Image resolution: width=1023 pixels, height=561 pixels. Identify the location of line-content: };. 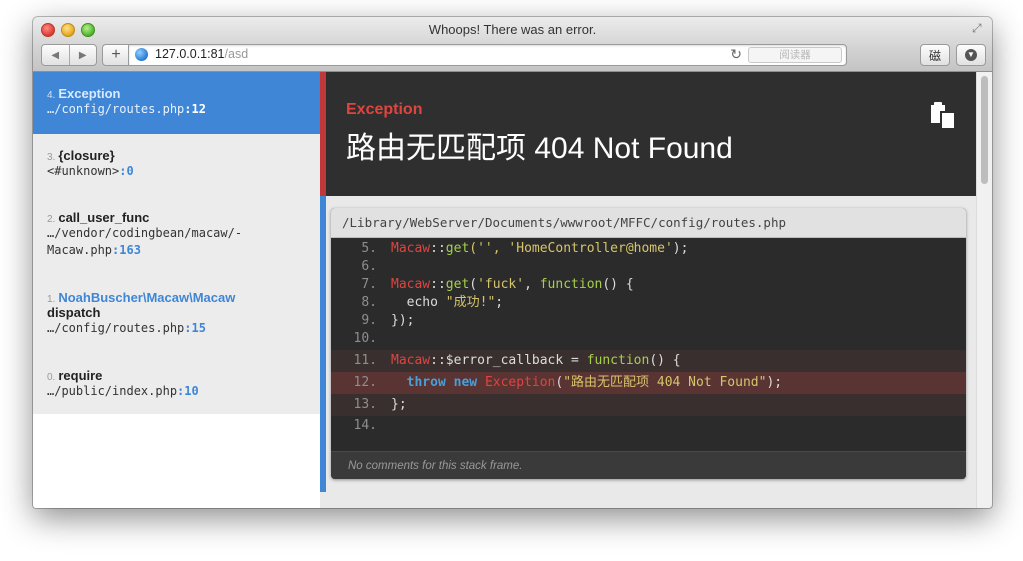
(399, 404).